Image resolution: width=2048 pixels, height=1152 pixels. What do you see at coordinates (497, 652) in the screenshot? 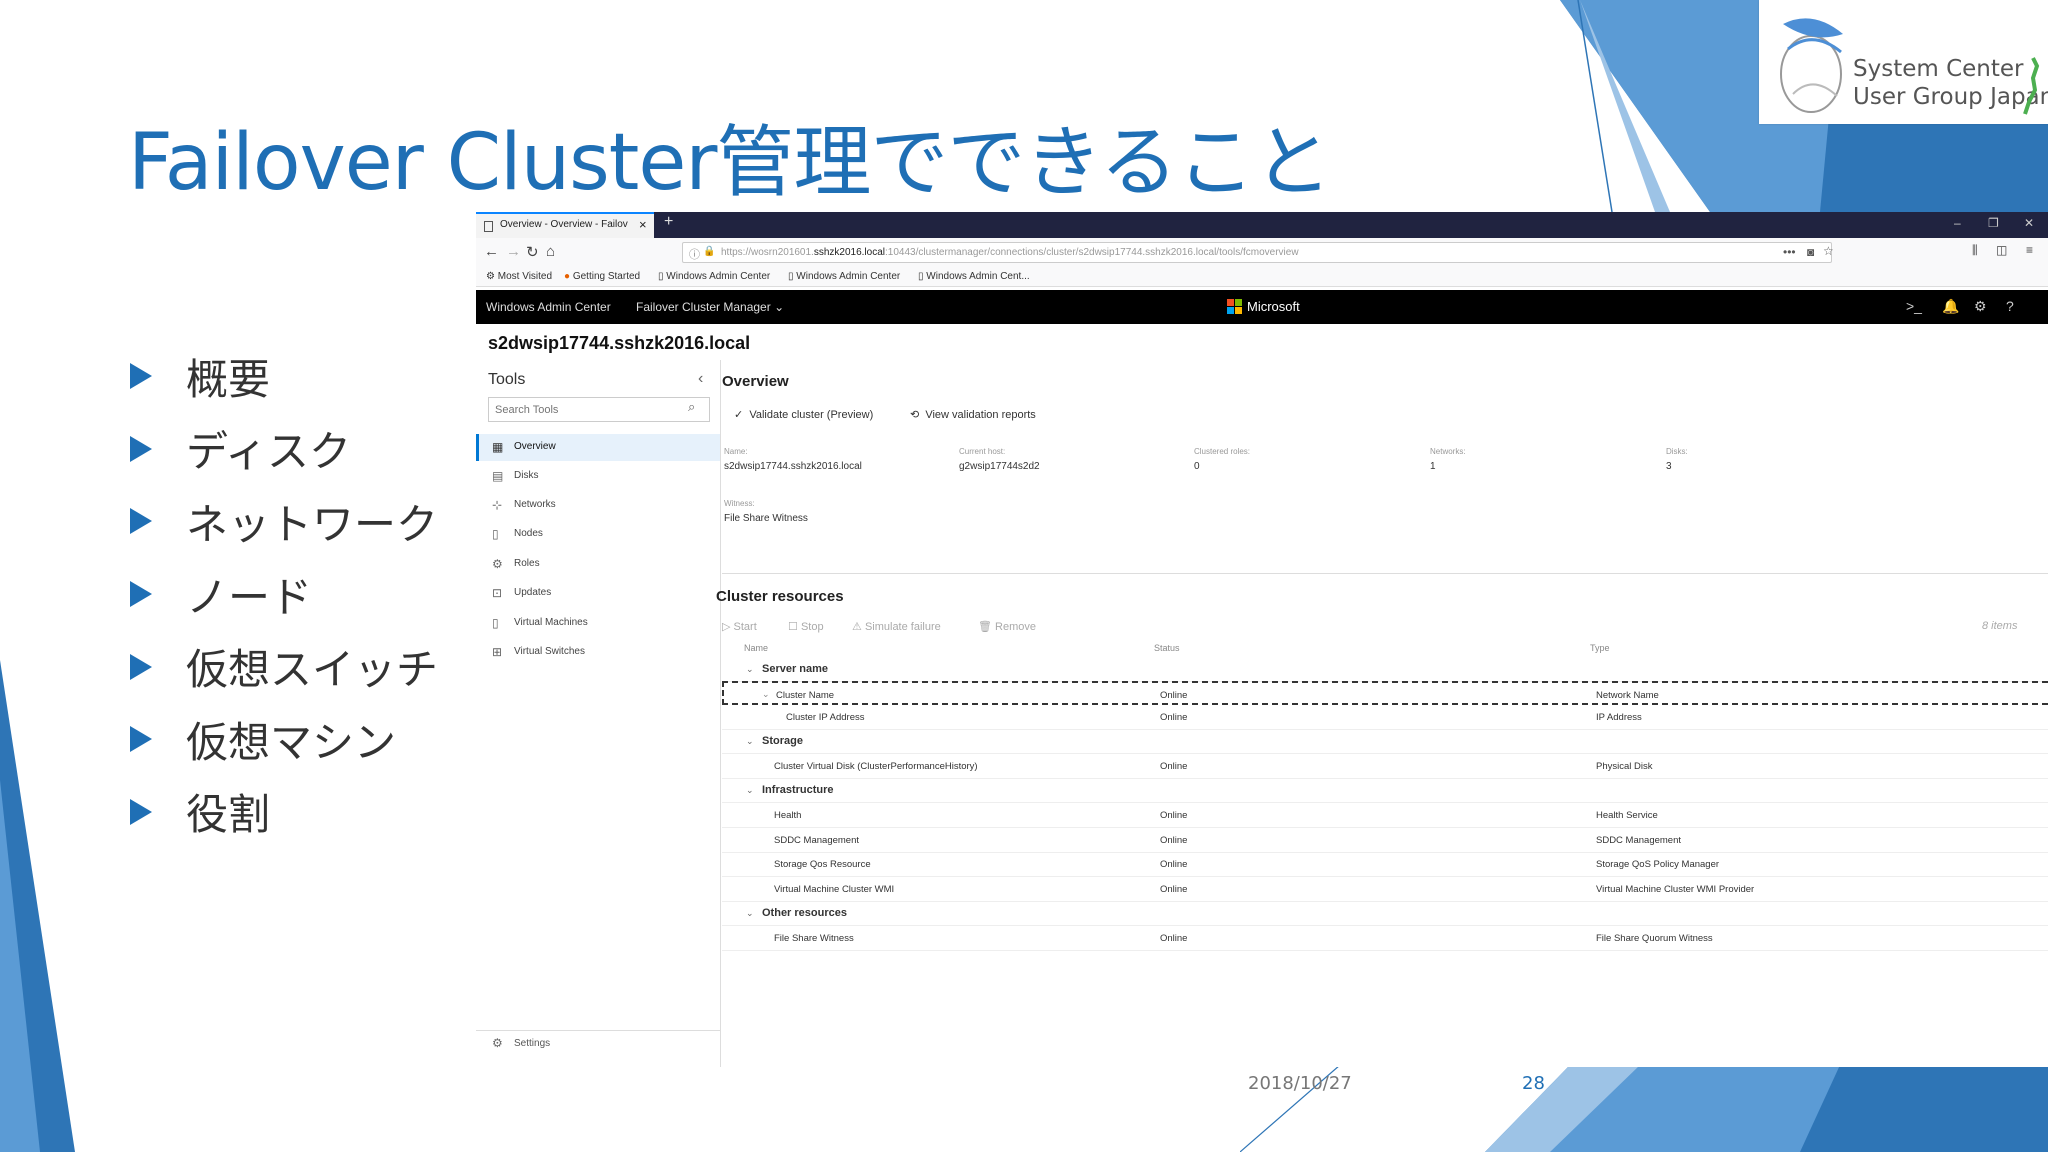
I see `switch-icon: ⊞` at bounding box center [497, 652].